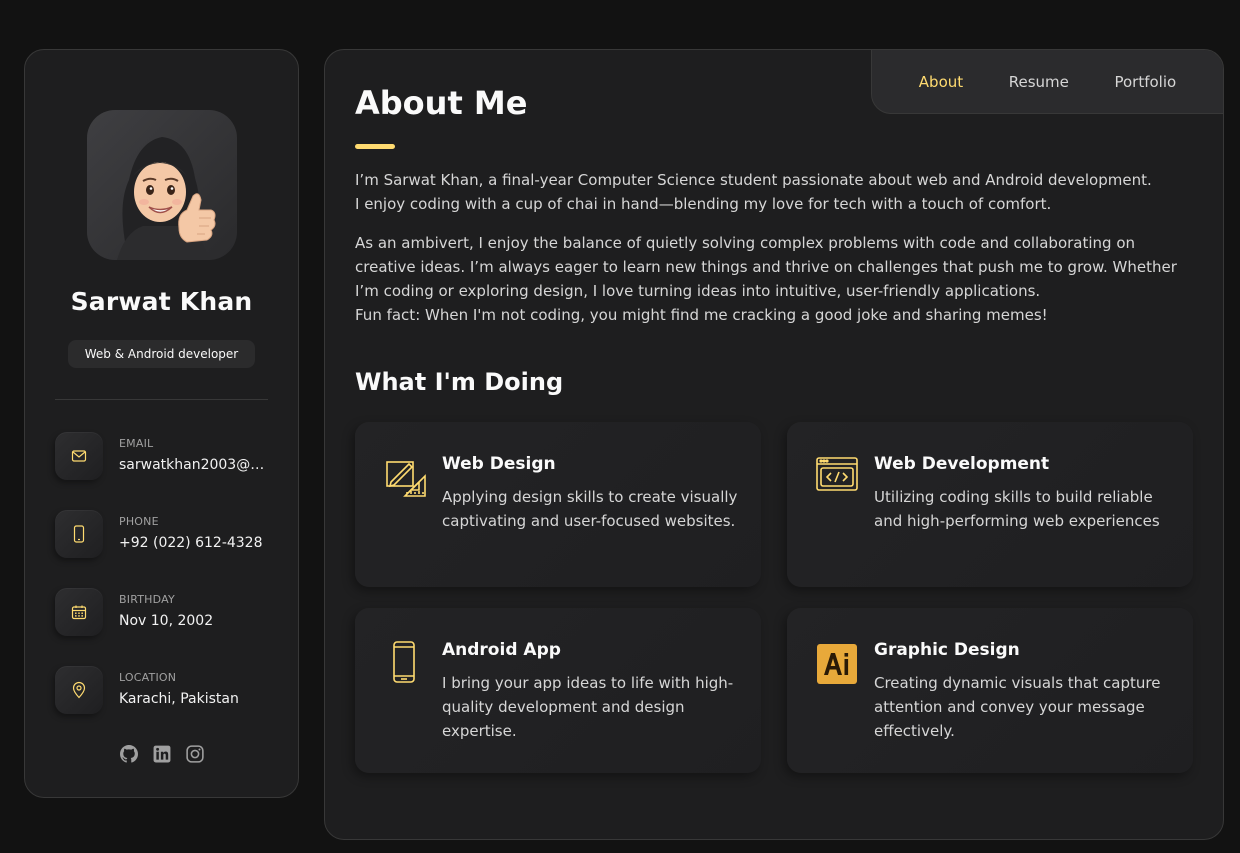 The image size is (1240, 853). I want to click on phone-icon, so click(79, 534).